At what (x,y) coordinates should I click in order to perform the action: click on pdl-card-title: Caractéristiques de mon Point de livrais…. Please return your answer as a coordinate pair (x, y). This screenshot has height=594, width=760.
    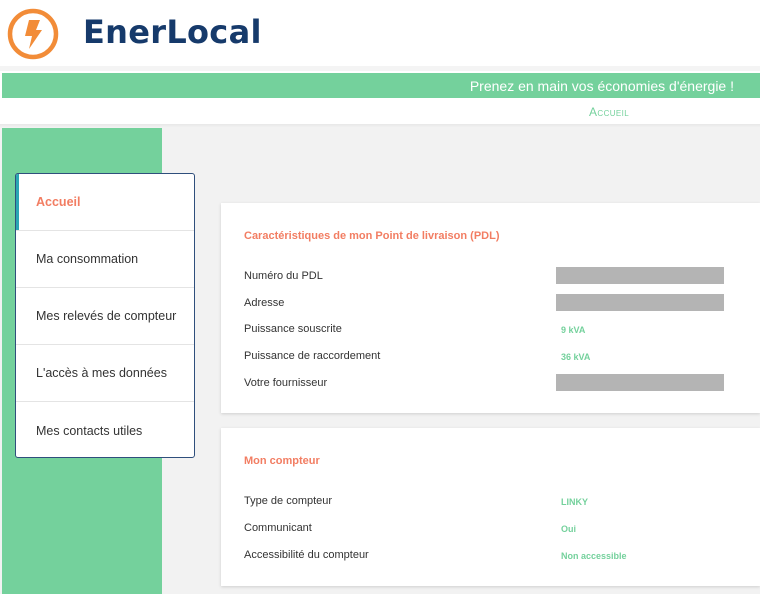
    Looking at the image, I should click on (372, 236).